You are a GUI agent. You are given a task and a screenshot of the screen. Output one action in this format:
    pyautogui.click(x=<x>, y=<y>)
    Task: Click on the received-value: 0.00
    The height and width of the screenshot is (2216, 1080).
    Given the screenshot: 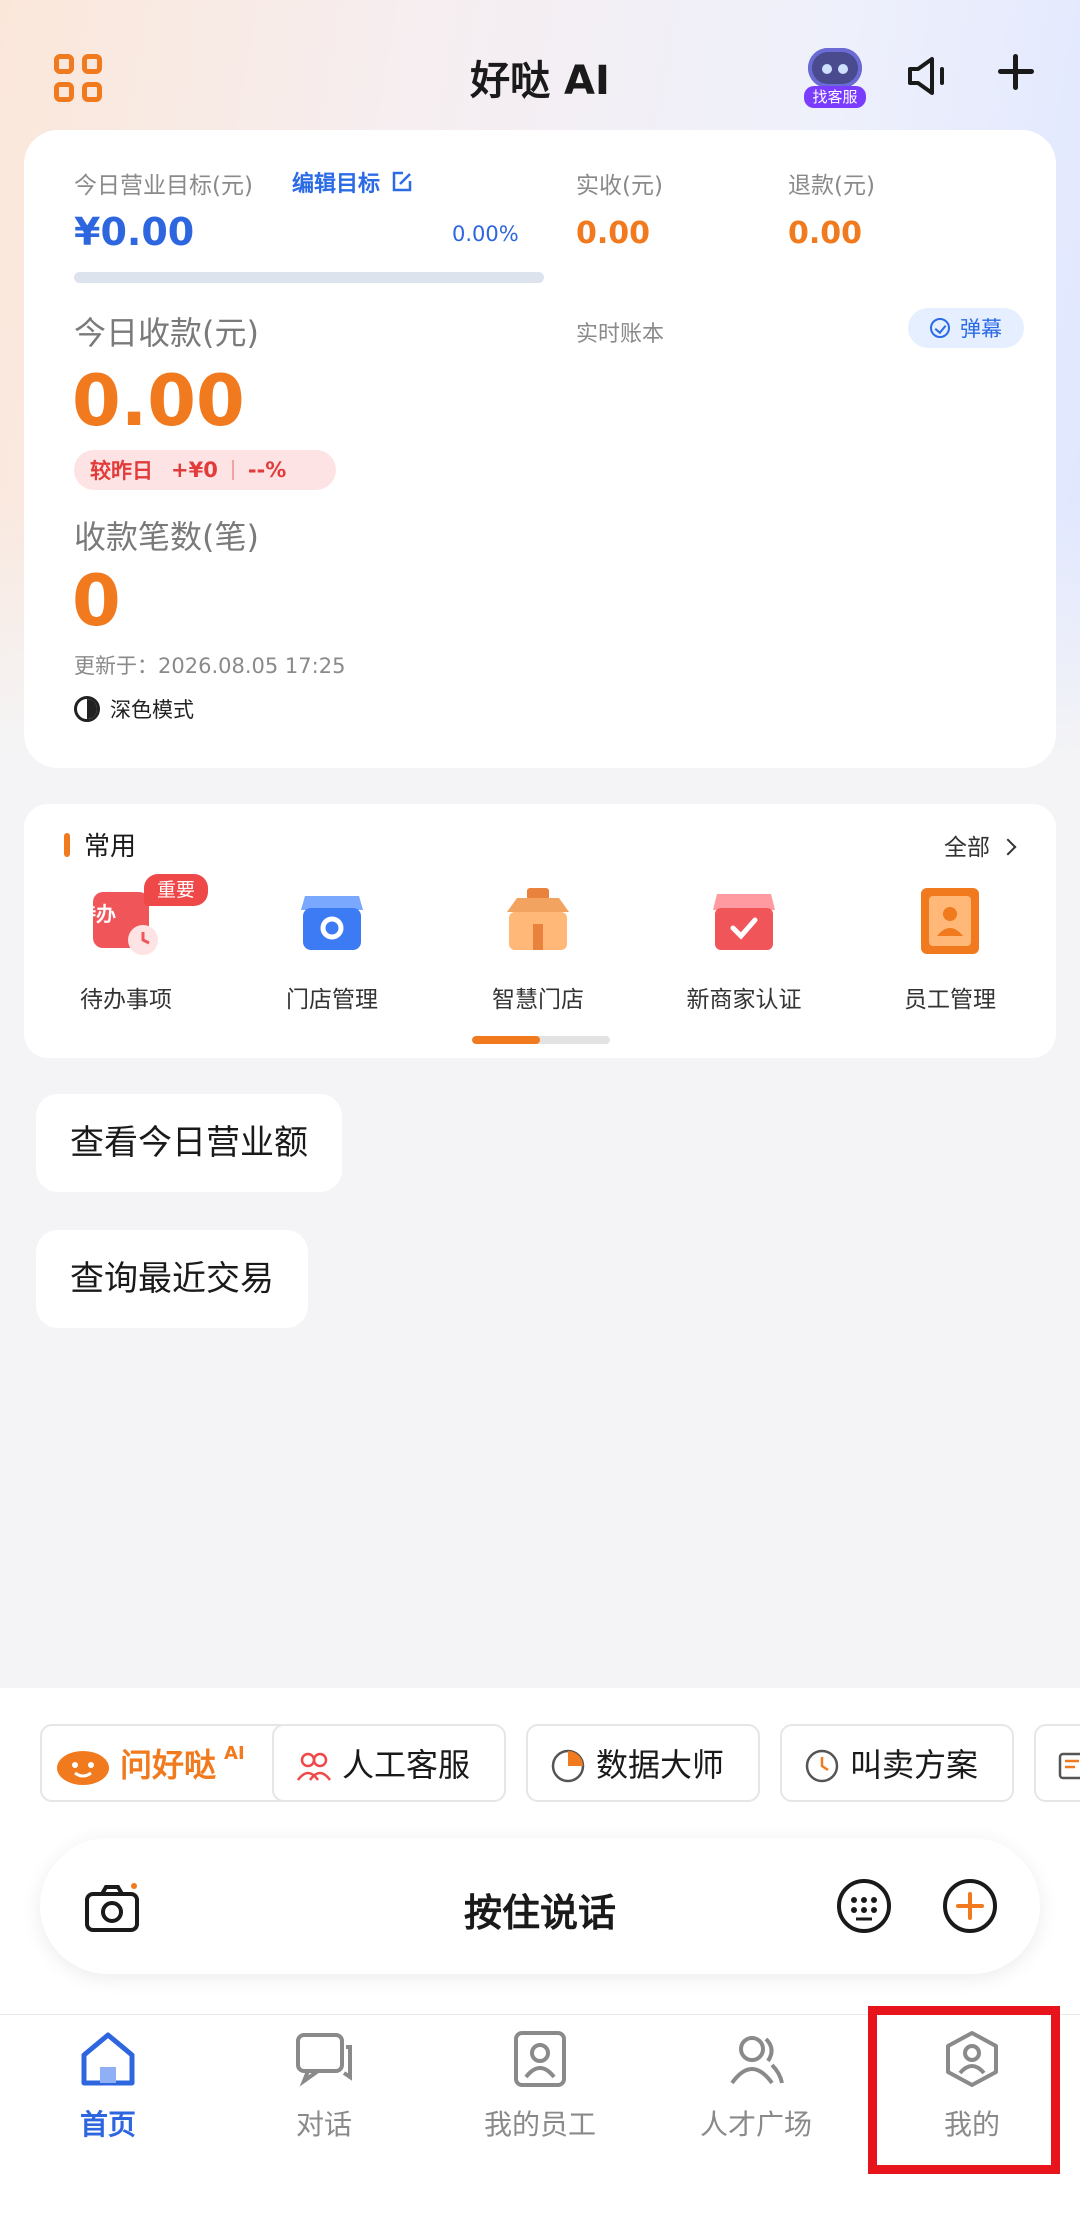 What is the action you would take?
    pyautogui.click(x=613, y=233)
    